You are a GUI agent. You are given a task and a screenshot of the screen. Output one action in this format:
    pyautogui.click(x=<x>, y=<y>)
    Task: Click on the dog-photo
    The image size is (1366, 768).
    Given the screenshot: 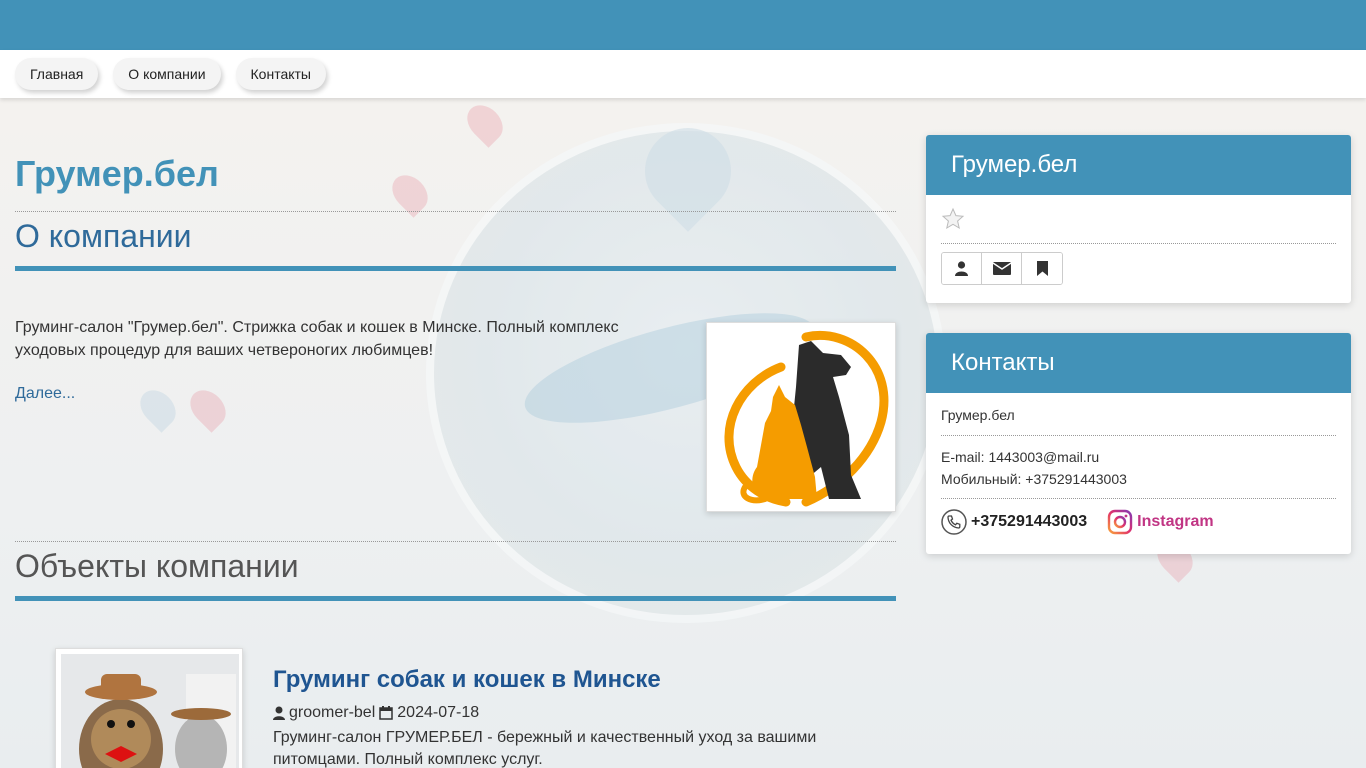 What is the action you would take?
    pyautogui.click(x=150, y=711)
    